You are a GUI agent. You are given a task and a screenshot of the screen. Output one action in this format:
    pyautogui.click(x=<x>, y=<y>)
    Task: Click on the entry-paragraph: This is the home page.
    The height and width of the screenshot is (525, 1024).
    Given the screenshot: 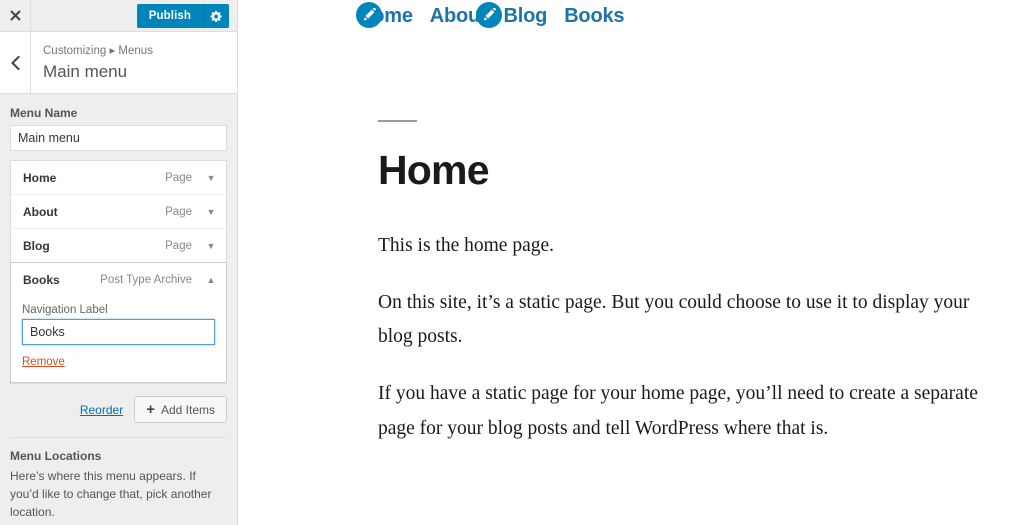 What is the action you would take?
    pyautogui.click(x=466, y=245)
    